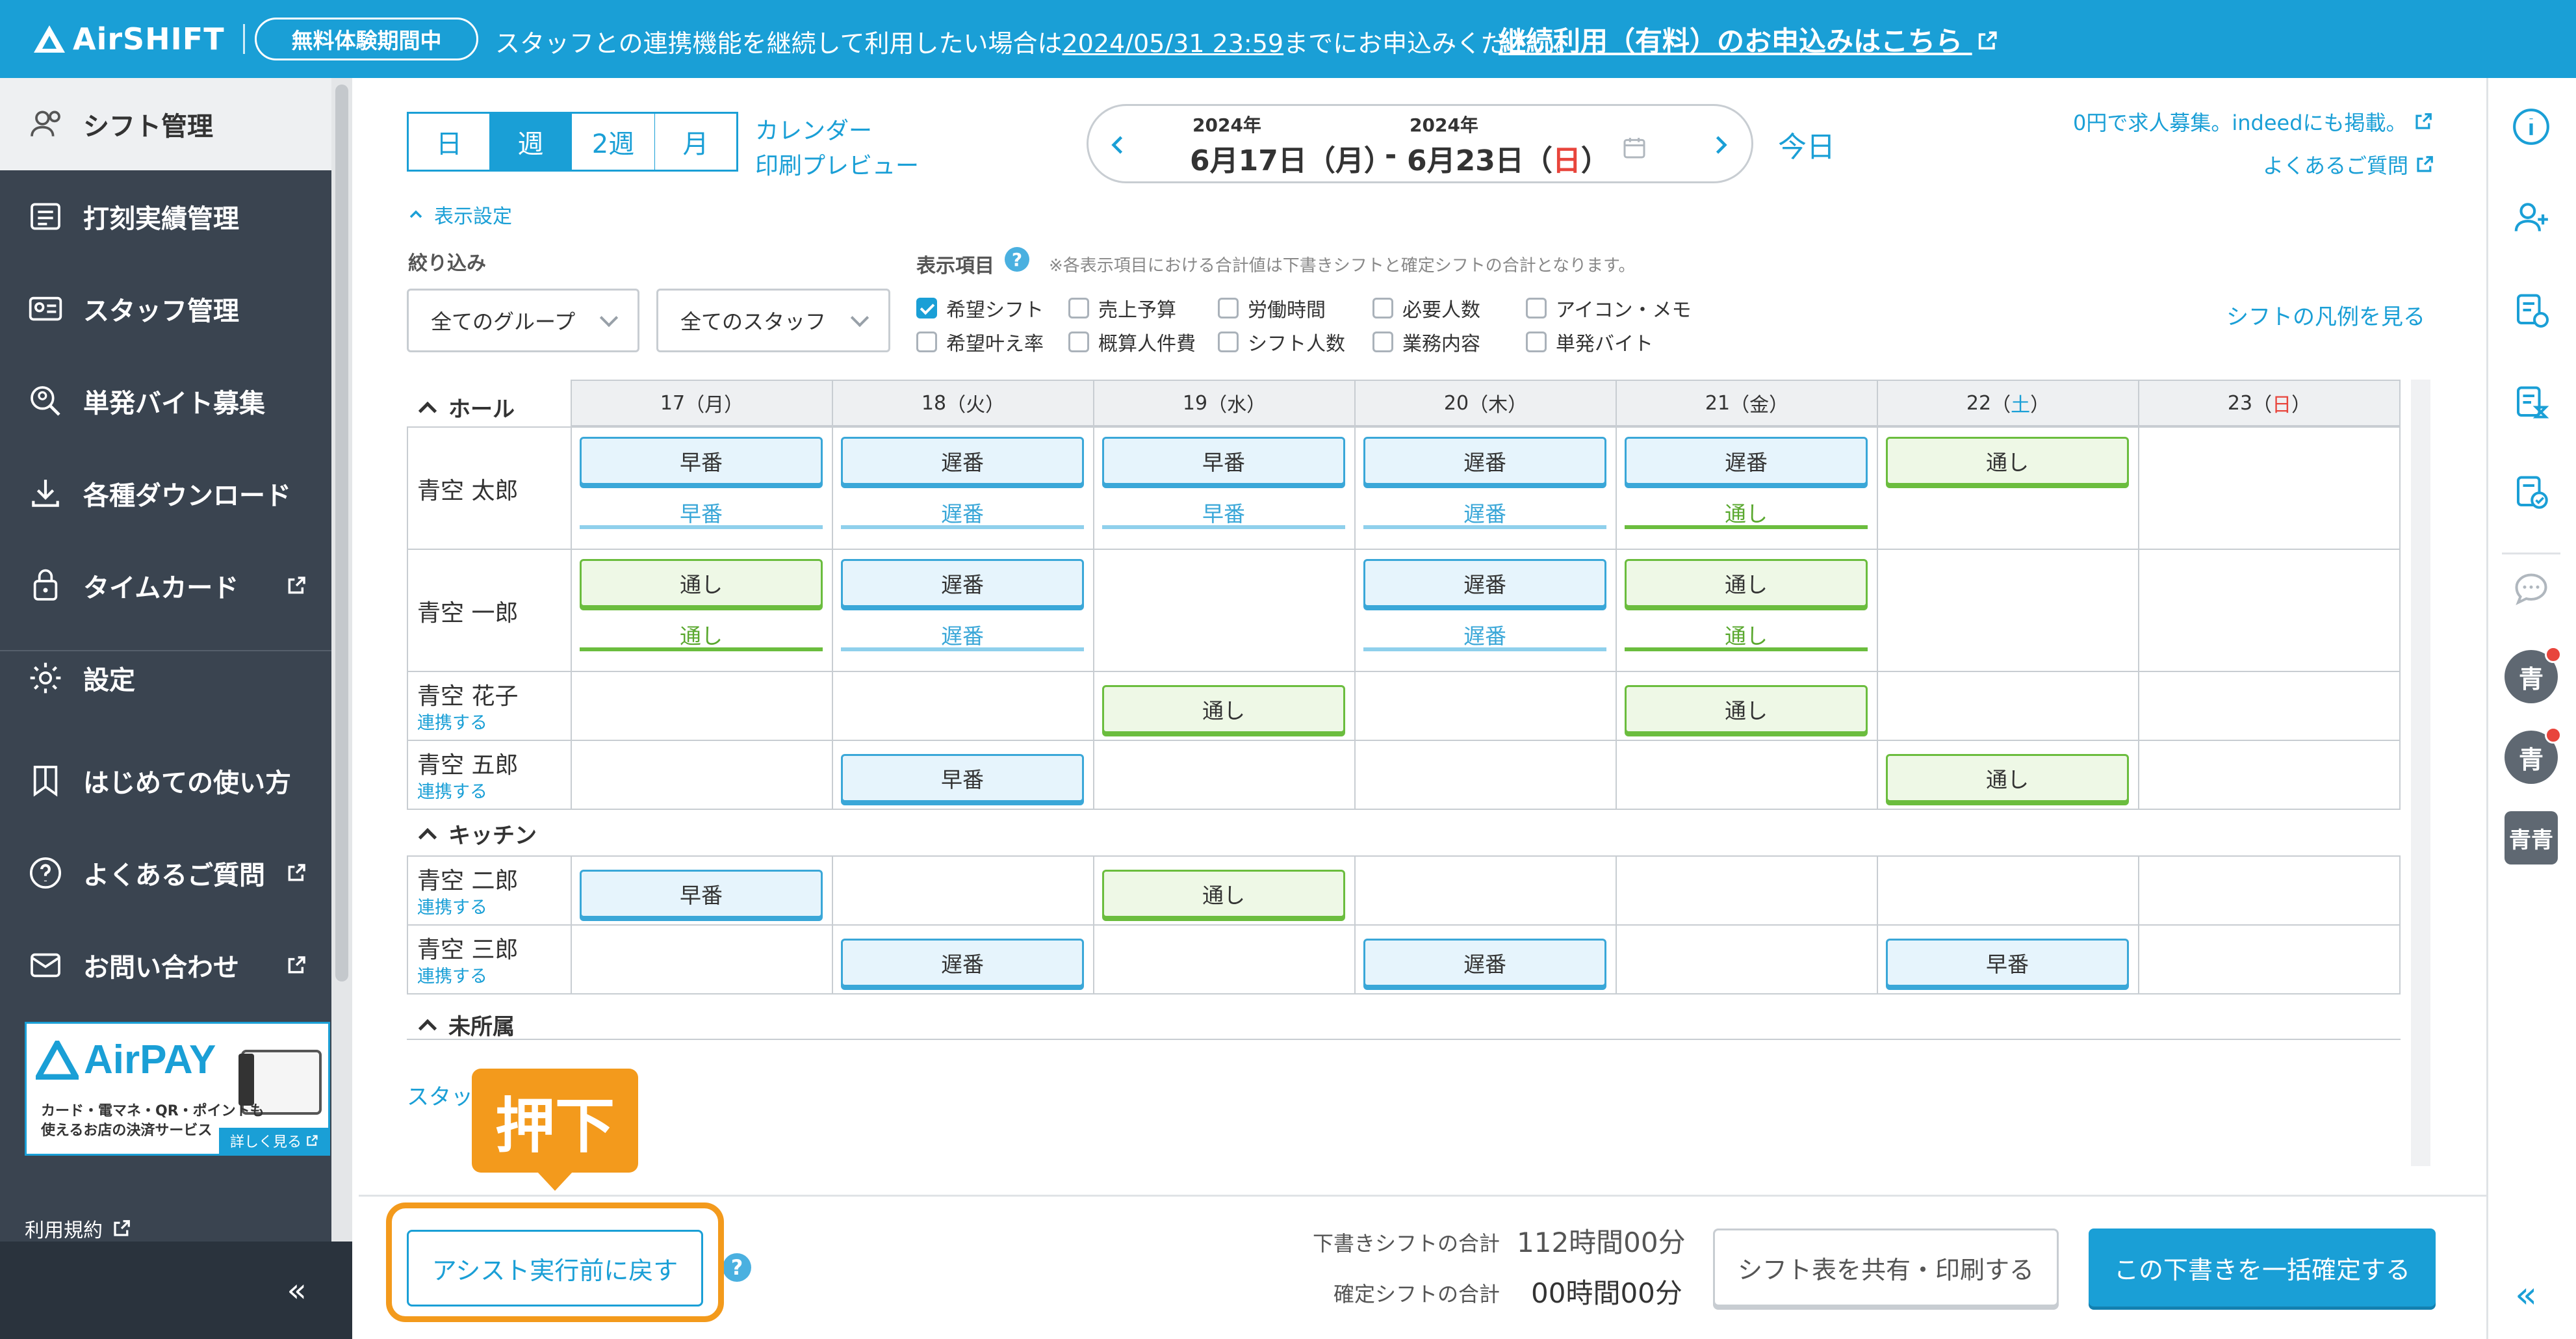 This screenshot has height=1339, width=2576. I want to click on sidebar-item-1: 打刻実績管理, so click(166, 217).